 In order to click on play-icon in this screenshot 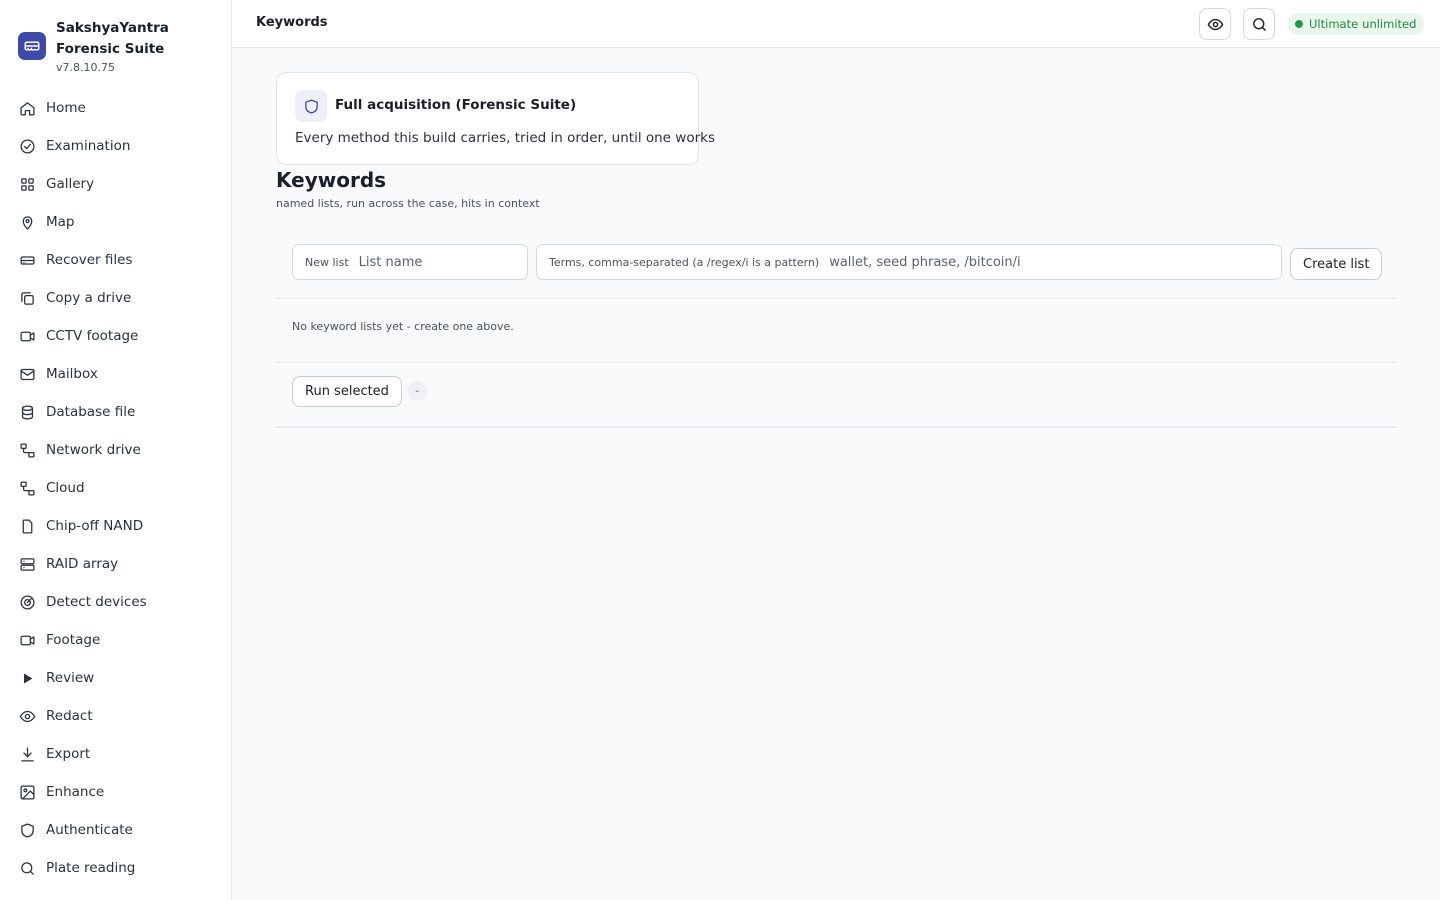, I will do `click(27, 678)`.